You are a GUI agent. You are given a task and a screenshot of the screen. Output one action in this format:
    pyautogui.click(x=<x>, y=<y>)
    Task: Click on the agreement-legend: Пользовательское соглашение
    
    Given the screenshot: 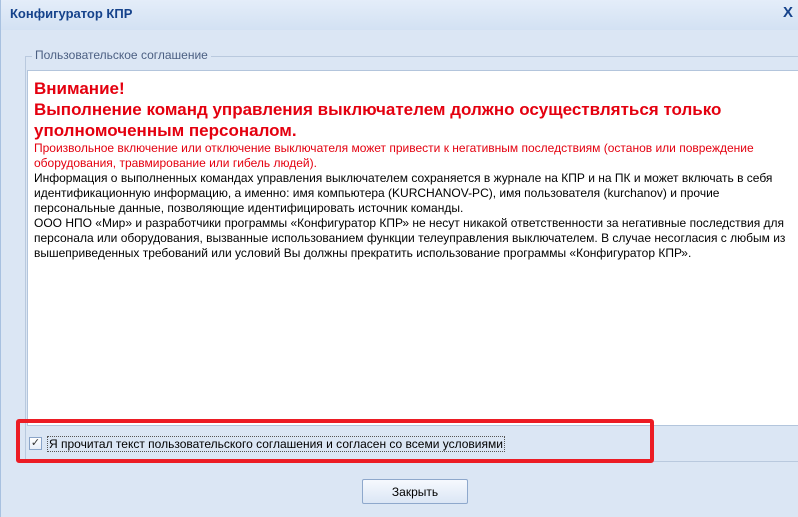 What is the action you would take?
    pyautogui.click(x=121, y=55)
    